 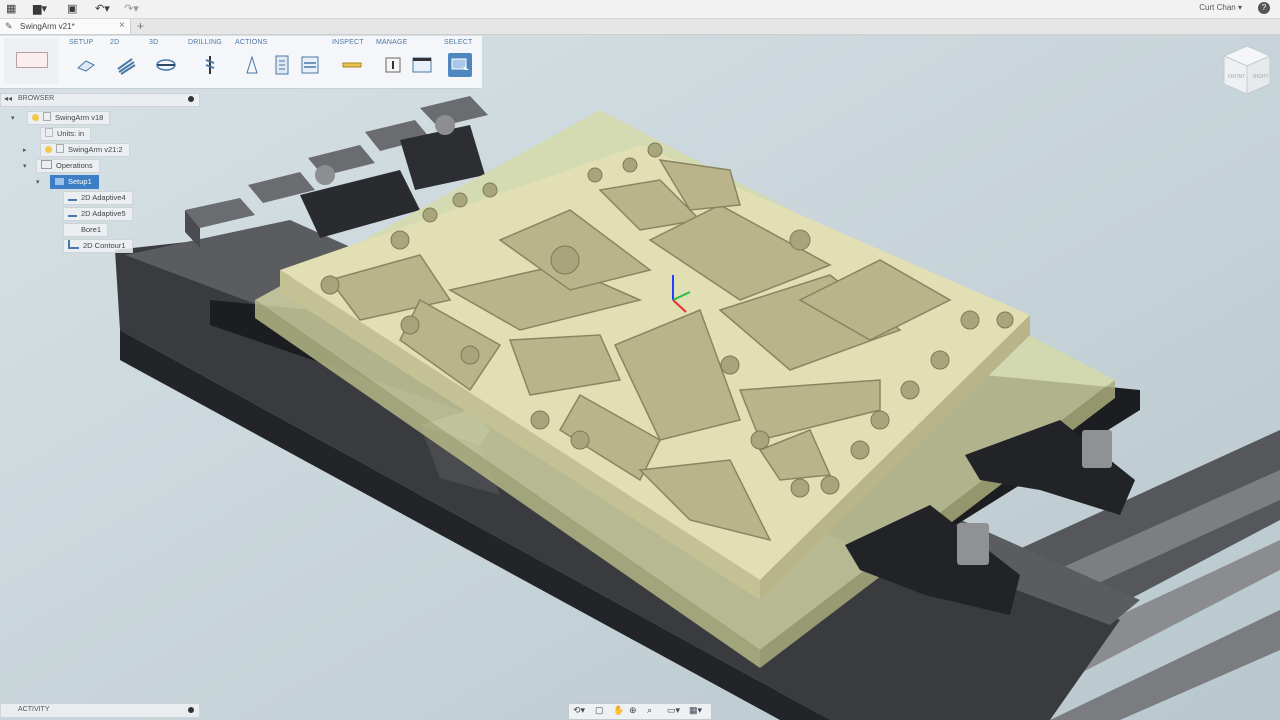 What do you see at coordinates (91, 229) in the screenshot?
I see `browser-node-label: Bore1` at bounding box center [91, 229].